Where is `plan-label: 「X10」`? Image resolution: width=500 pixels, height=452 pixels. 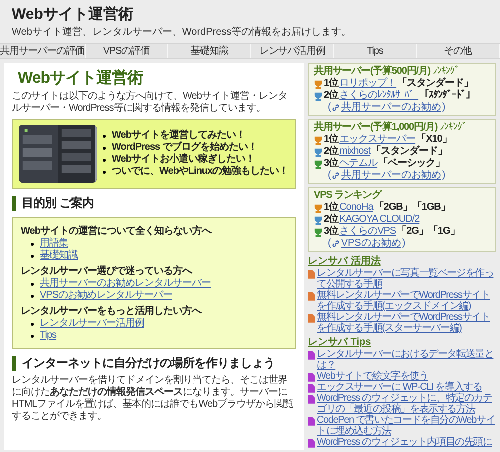 plan-label: 「X10」 is located at coordinates (434, 140).